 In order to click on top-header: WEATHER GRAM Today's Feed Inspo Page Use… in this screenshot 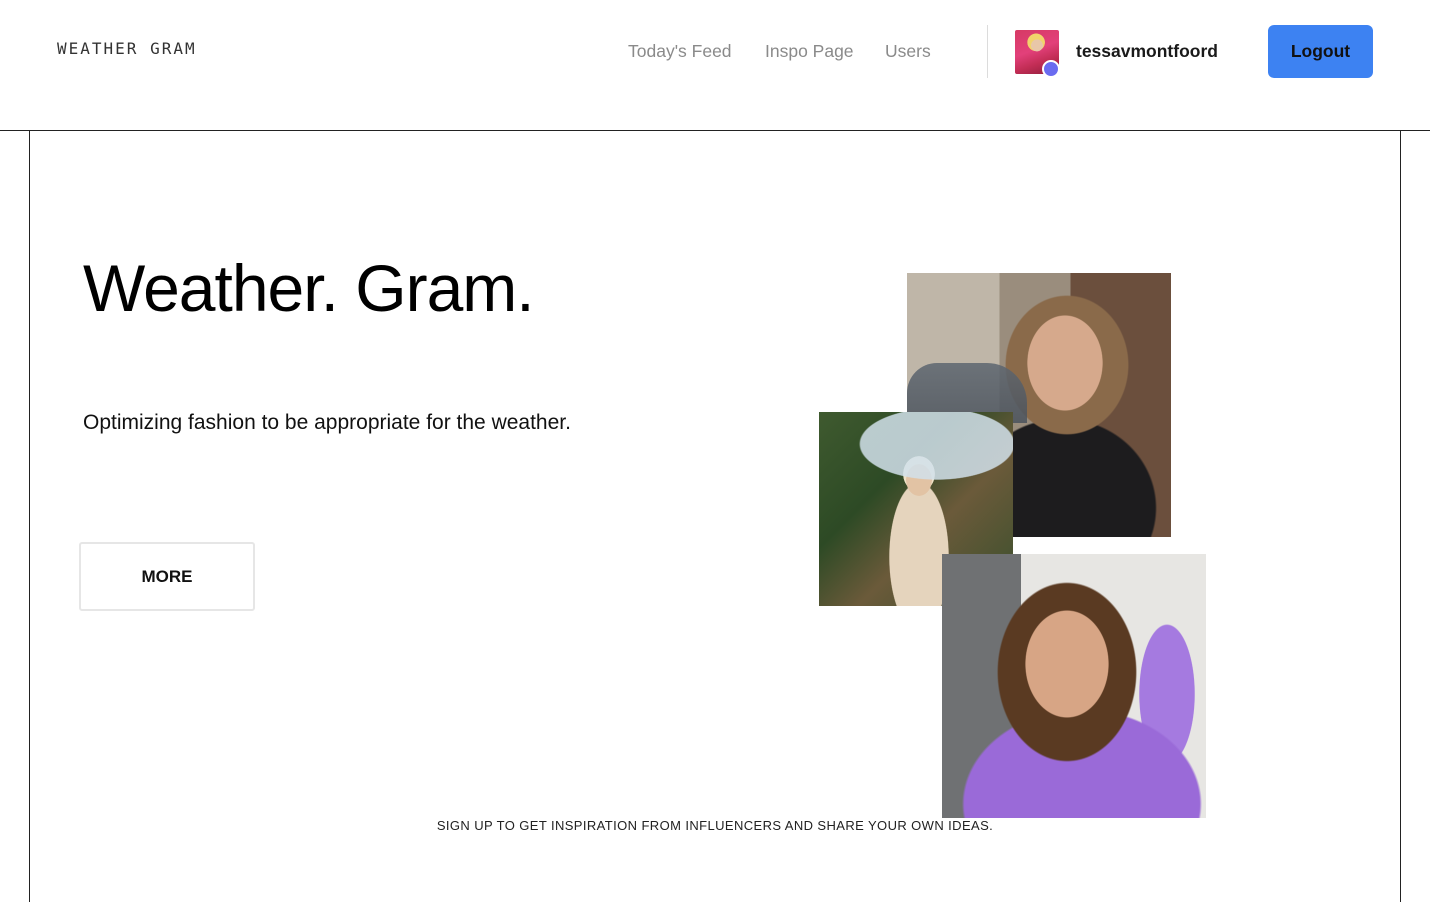, I will do `click(715, 65)`.